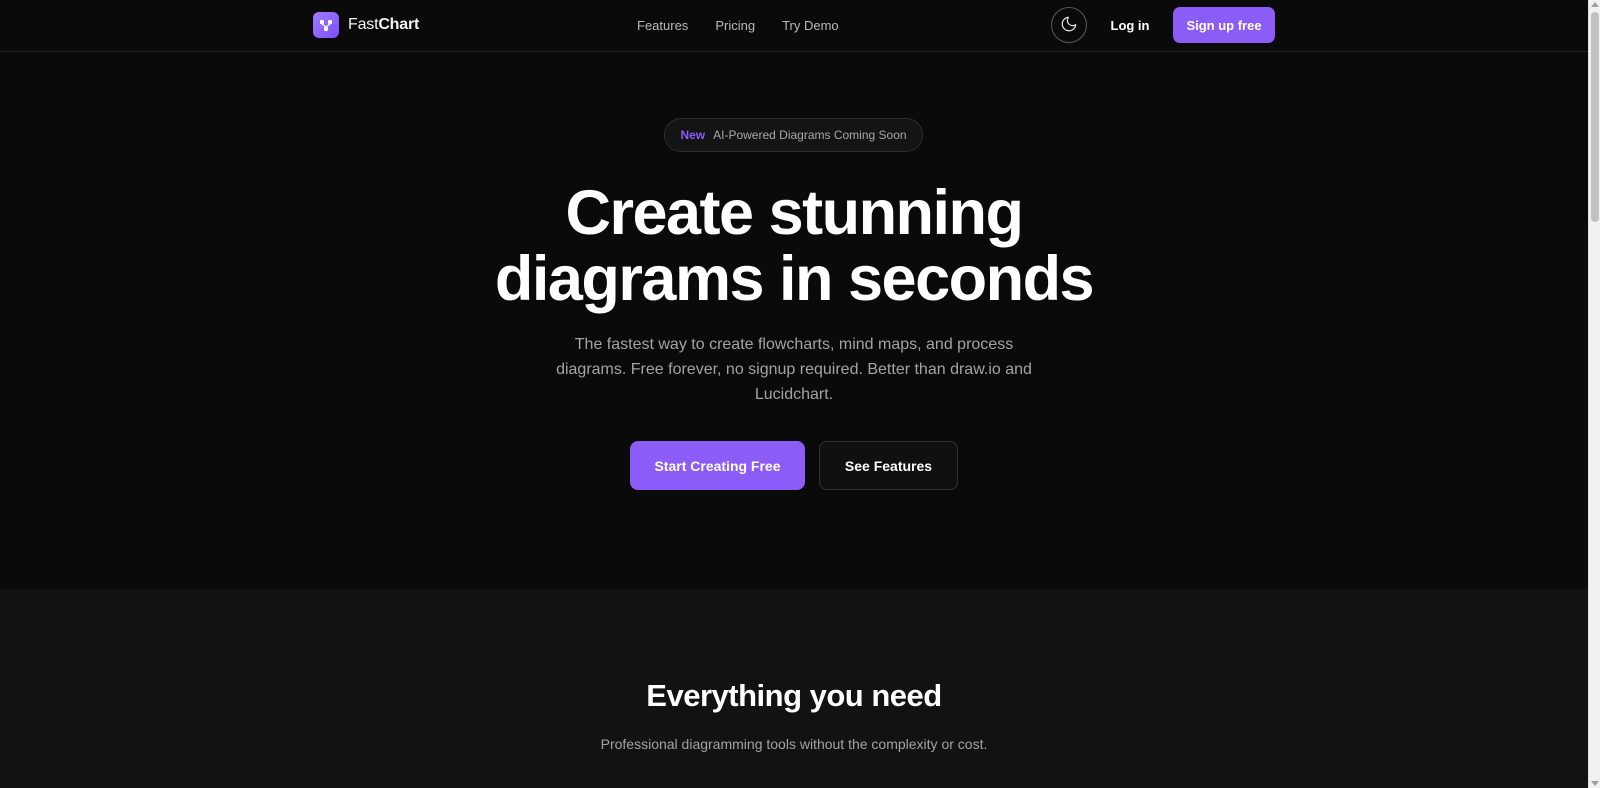 The image size is (1600, 788). What do you see at coordinates (810, 135) in the screenshot?
I see `badge-text: AI-Powered Diagrams Coming Soon` at bounding box center [810, 135].